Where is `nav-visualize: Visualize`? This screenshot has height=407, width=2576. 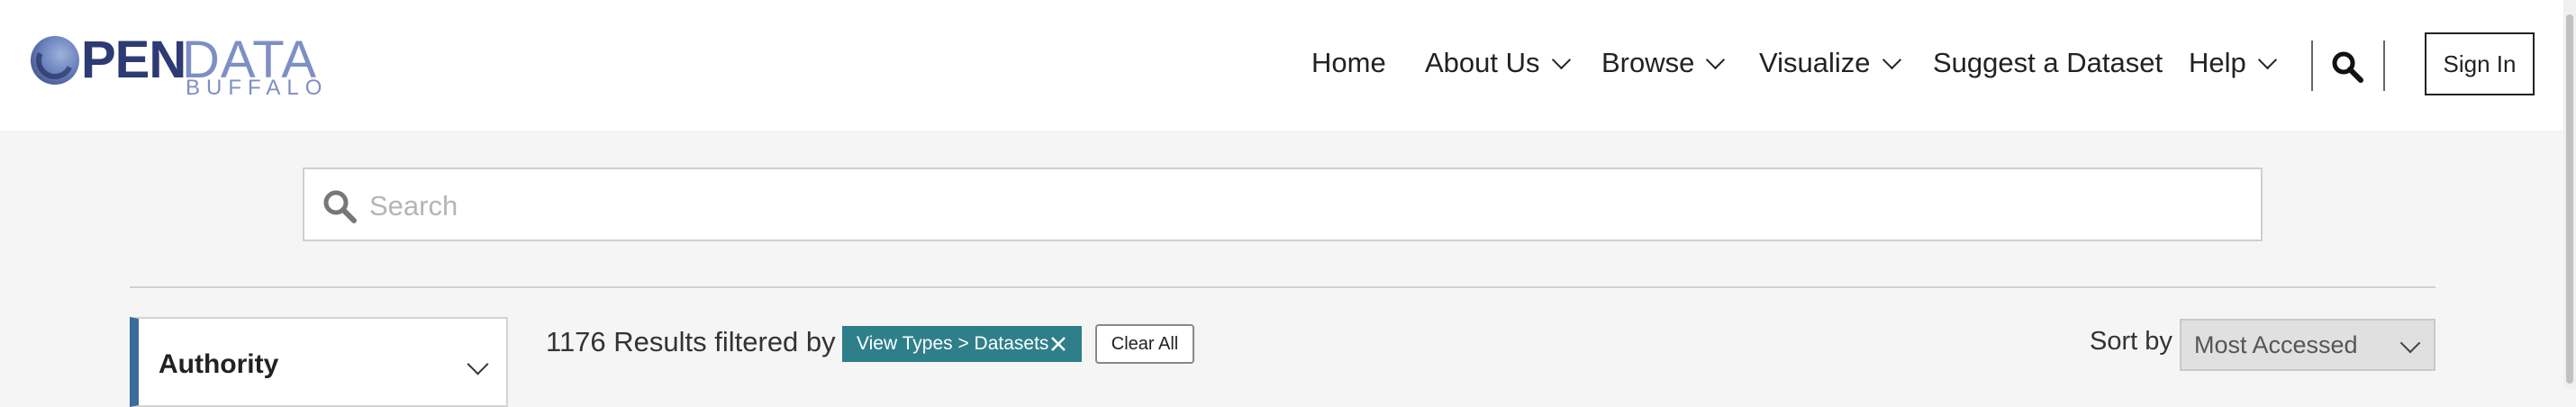 nav-visualize: Visualize is located at coordinates (1830, 63).